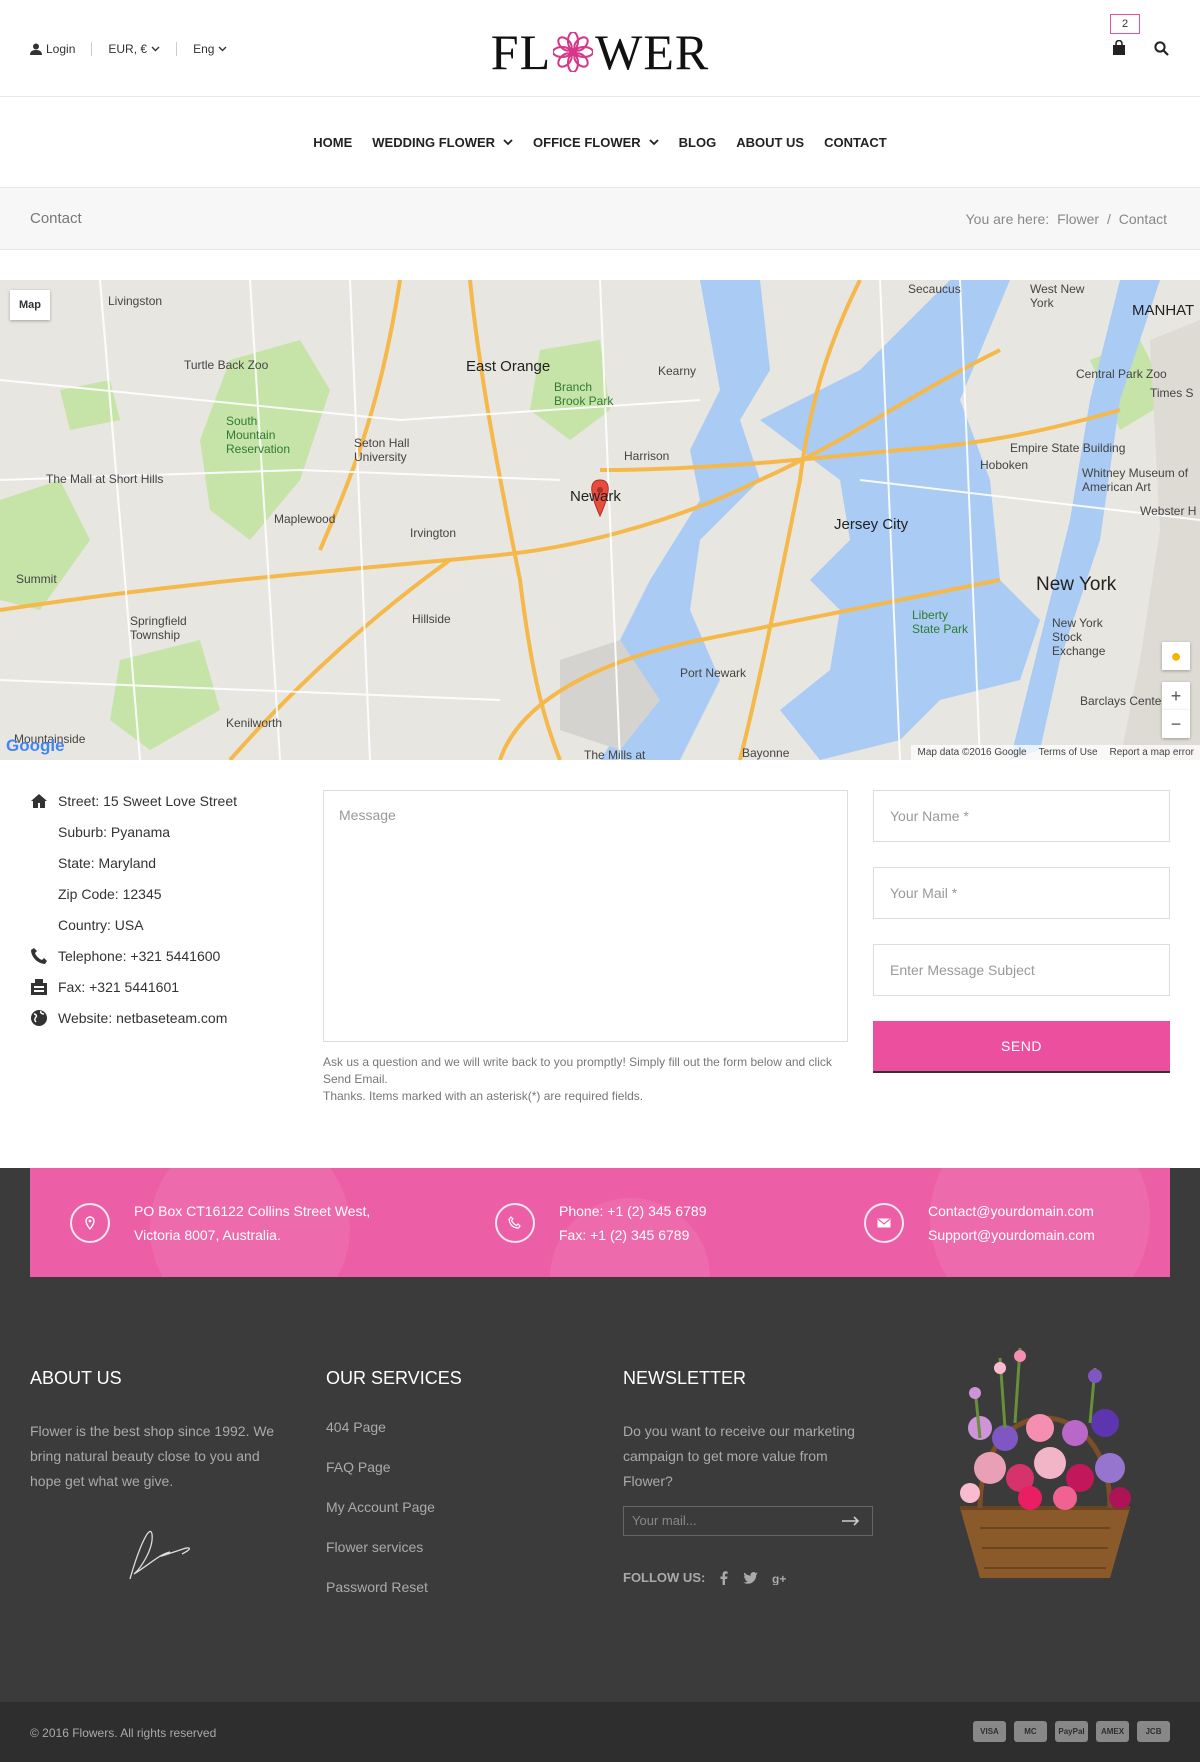 Image resolution: width=1200 pixels, height=1762 pixels. What do you see at coordinates (871, 524) in the screenshot?
I see `map-label: Jersey City` at bounding box center [871, 524].